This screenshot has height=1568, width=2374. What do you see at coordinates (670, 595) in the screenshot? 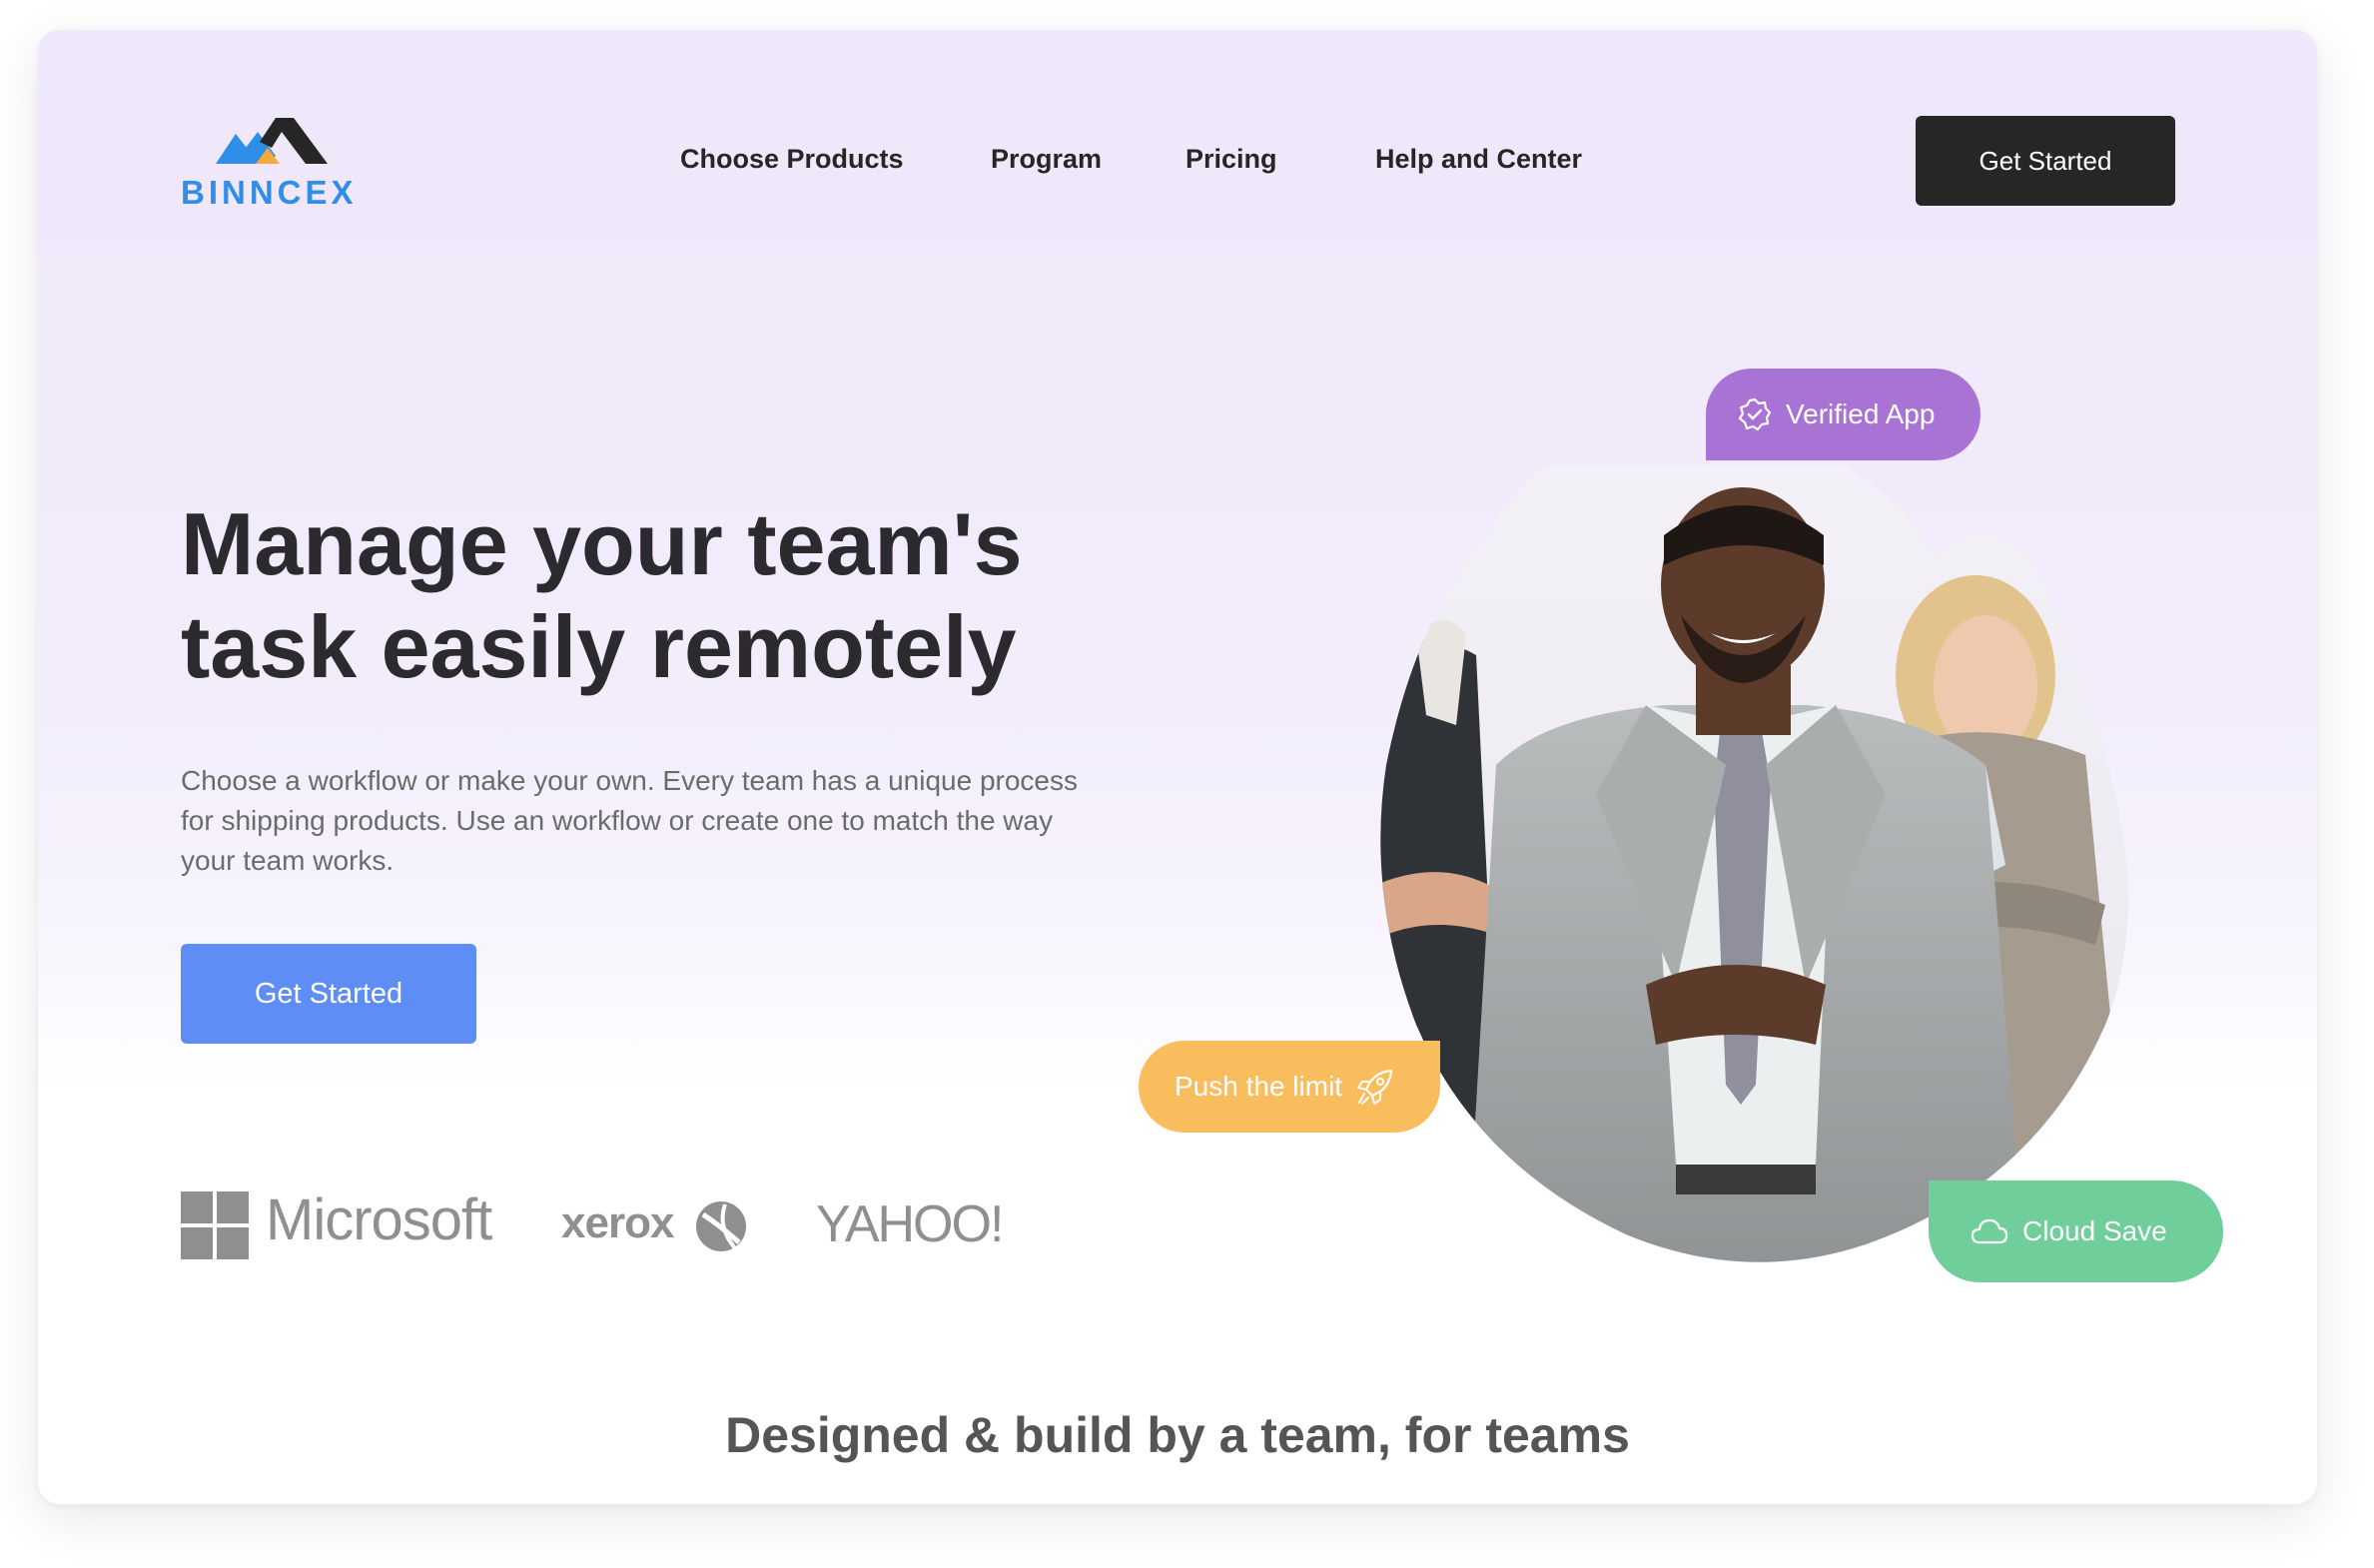
I see `hero-headline: Manage your team's task easily remotely` at bounding box center [670, 595].